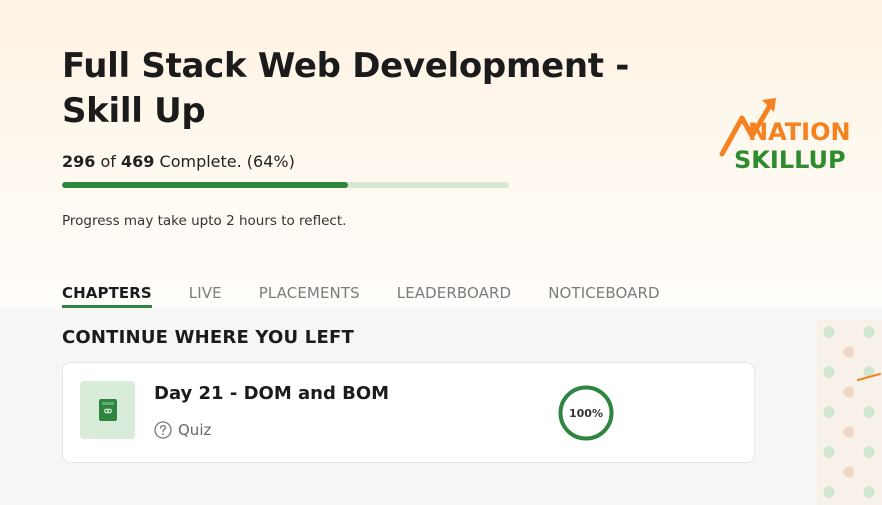 This screenshot has height=505, width=882. Describe the element at coordinates (163, 430) in the screenshot. I see `question-circle-icon` at that location.